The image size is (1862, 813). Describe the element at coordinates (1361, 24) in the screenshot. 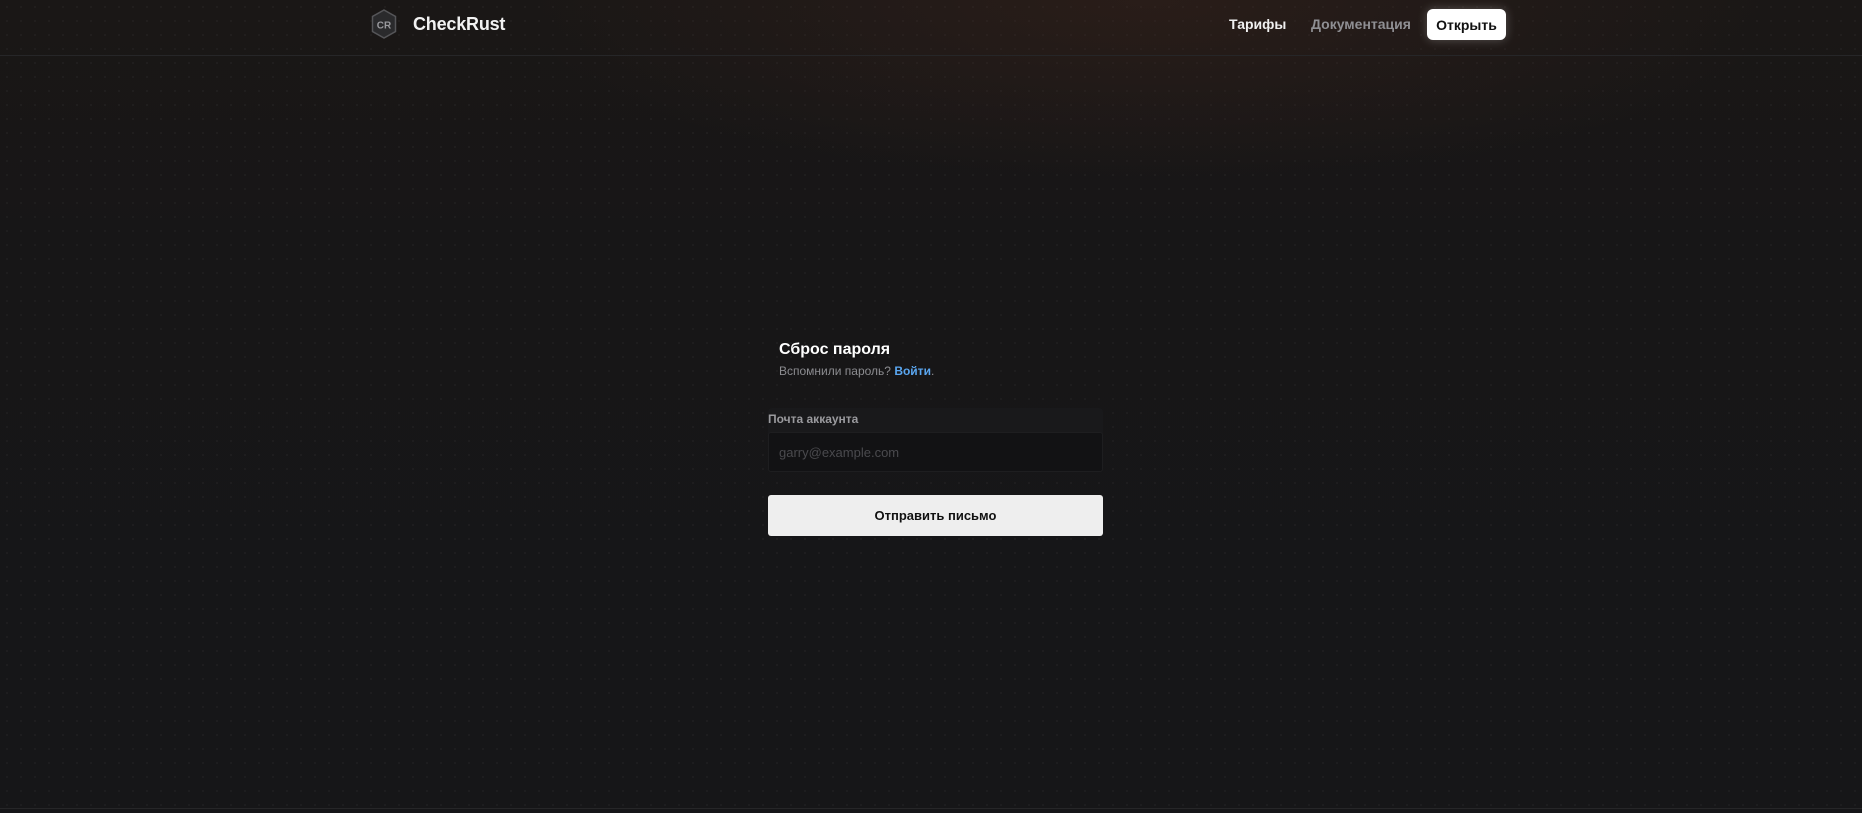

I see `nav-link-docs: Документация` at that location.